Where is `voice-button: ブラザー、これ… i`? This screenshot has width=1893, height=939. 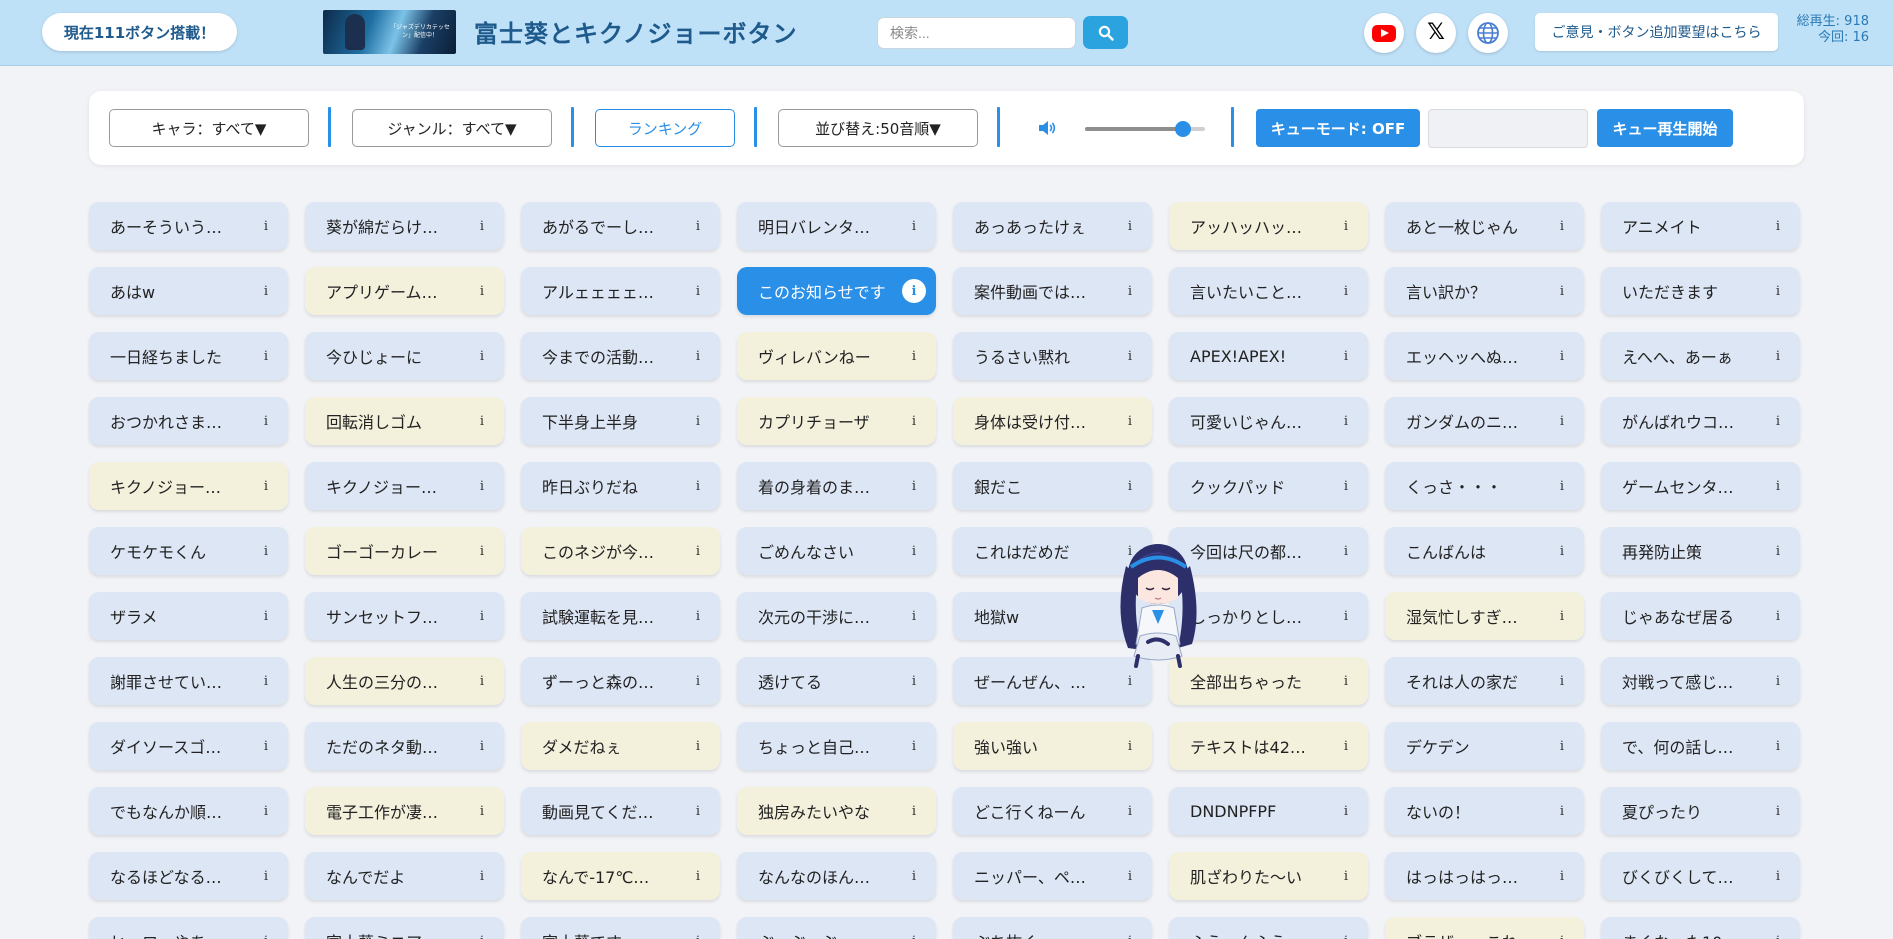
voice-button: ブラザー、これ… i is located at coordinates (1484, 928).